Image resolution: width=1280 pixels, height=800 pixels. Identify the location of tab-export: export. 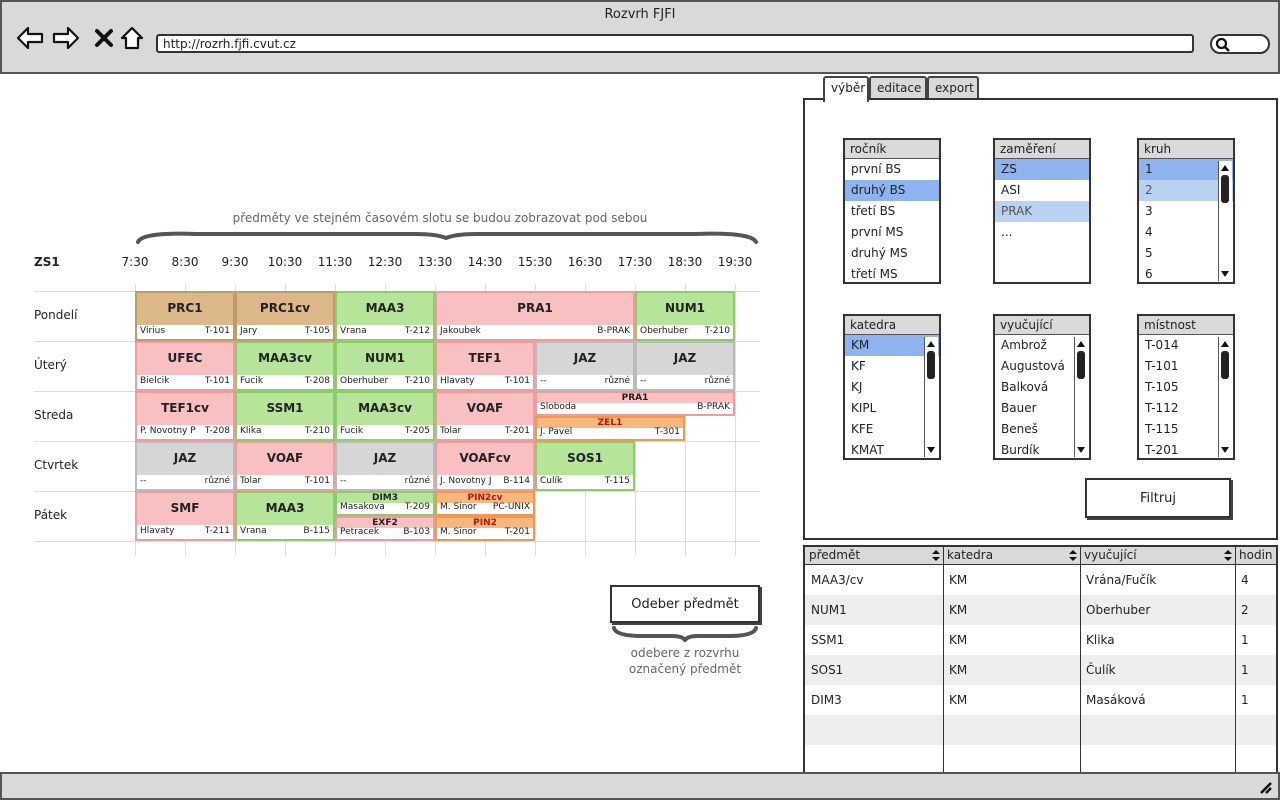
(953, 88).